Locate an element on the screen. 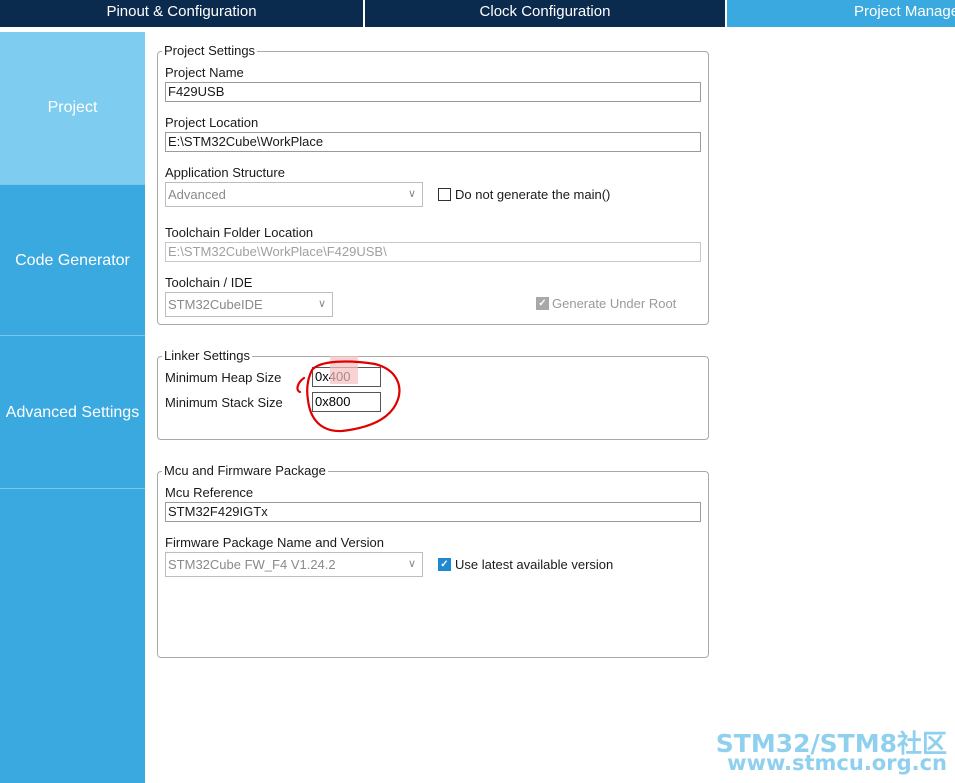  toolchain-folder-label: Toolchain Folder Location is located at coordinates (239, 232).